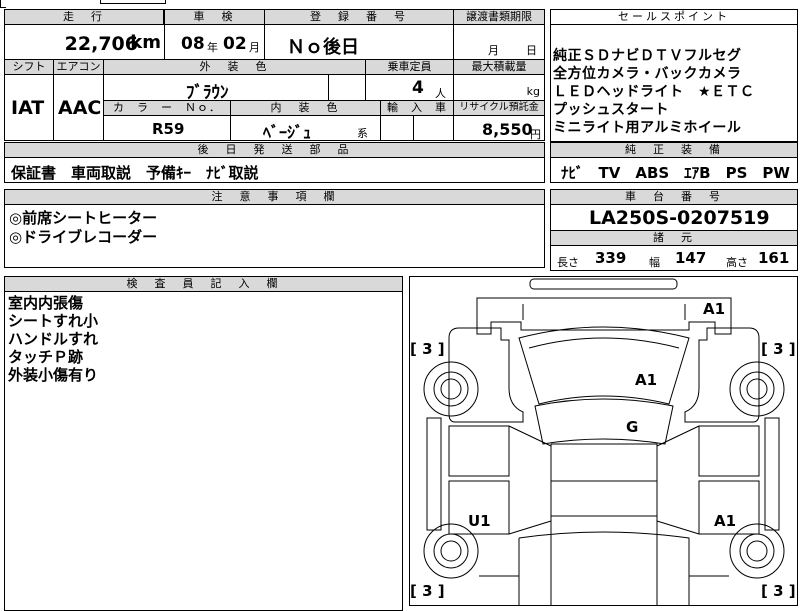 Image resolution: width=800 pixels, height=611 pixels. I want to click on inspector-item: タッチＰ跡, so click(46, 357).